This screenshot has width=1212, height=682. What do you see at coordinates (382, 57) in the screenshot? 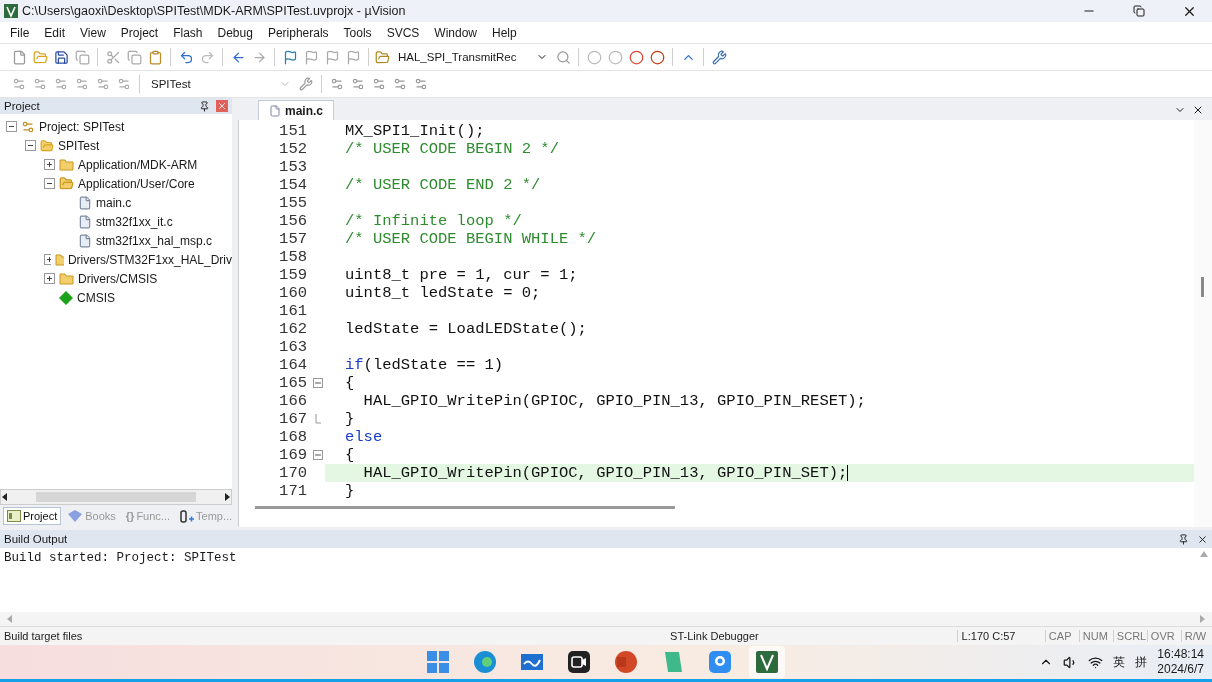
I see `find-in-files-icon` at bounding box center [382, 57].